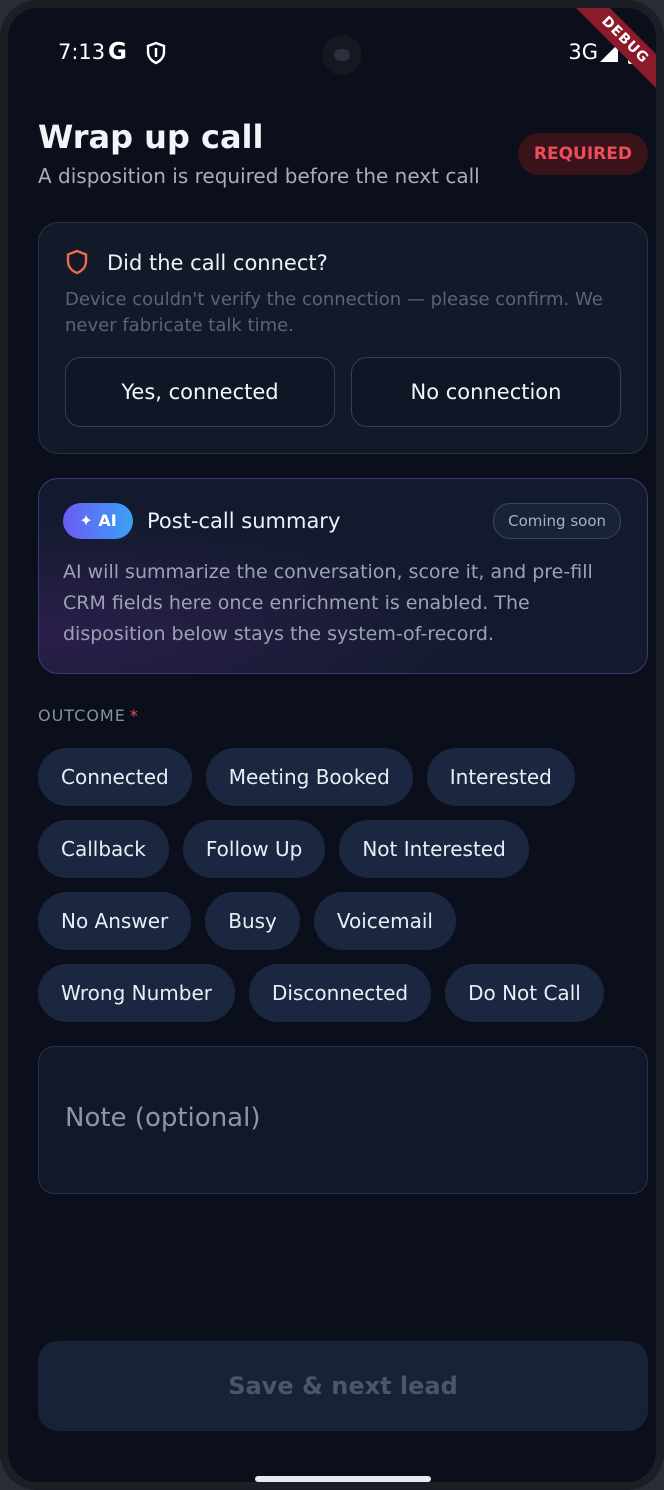 This screenshot has height=1490, width=664. What do you see at coordinates (342, 55) in the screenshot?
I see `front-camera` at bounding box center [342, 55].